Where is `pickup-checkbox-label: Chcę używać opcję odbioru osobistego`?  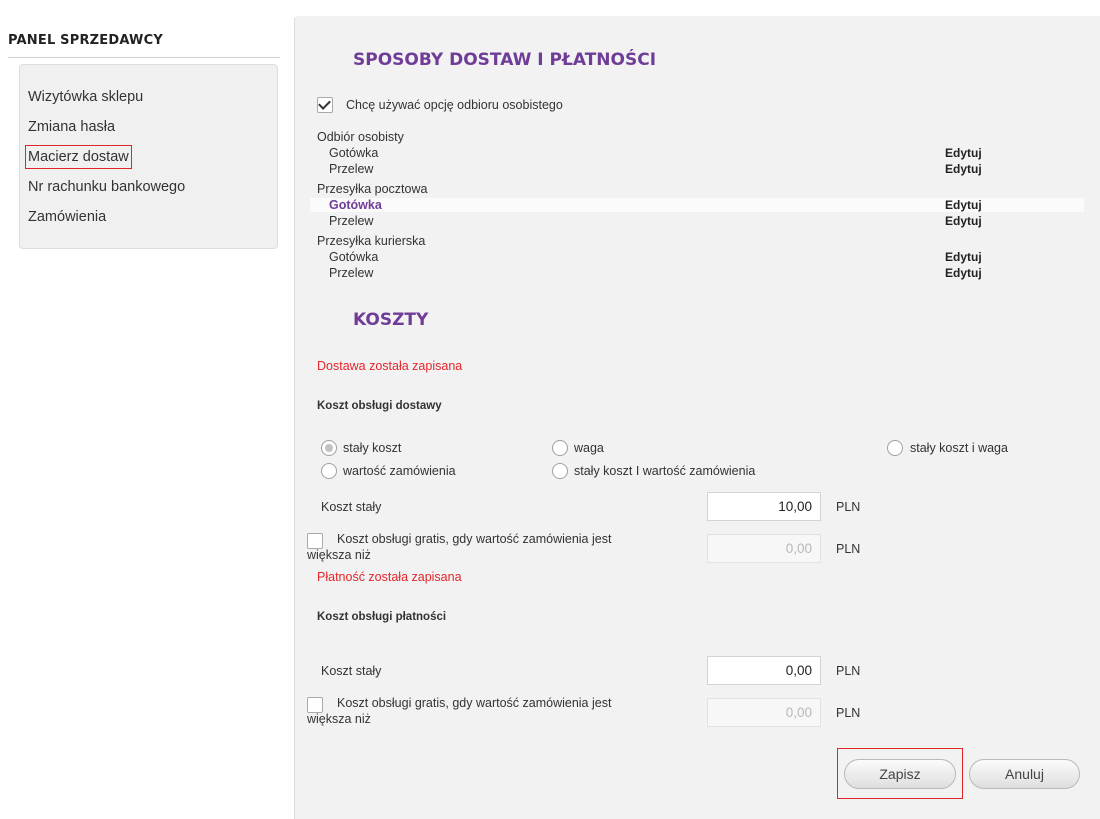
pickup-checkbox-label: Chcę używać opcję odbioru osobistego is located at coordinates (454, 105).